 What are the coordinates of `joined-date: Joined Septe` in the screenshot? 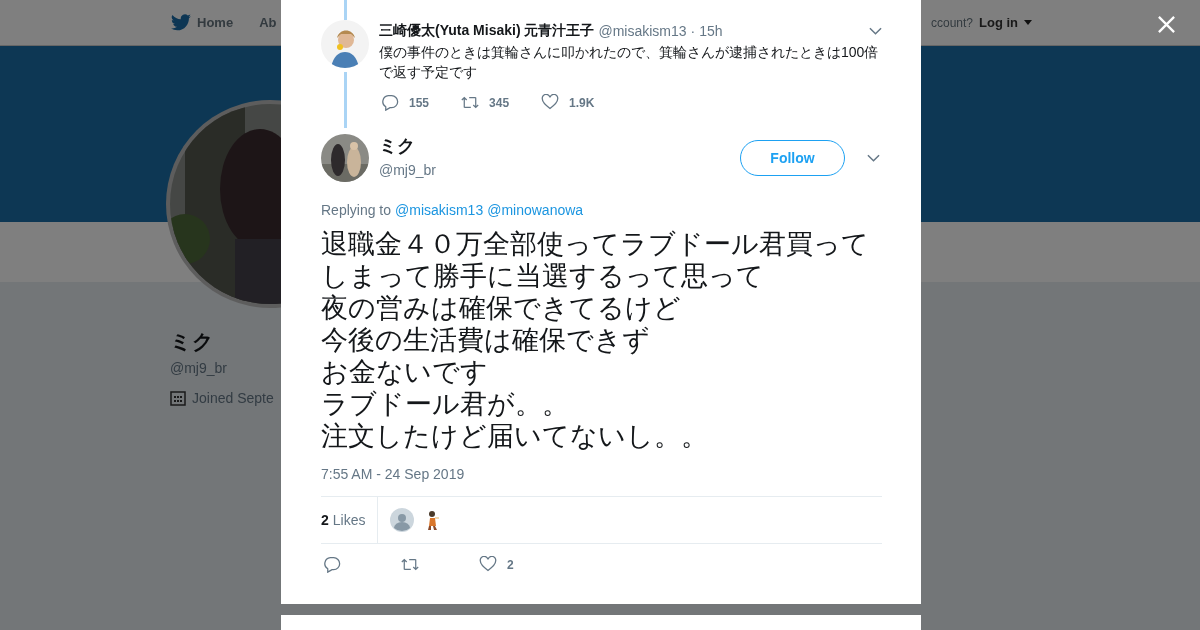 It's located at (233, 398).